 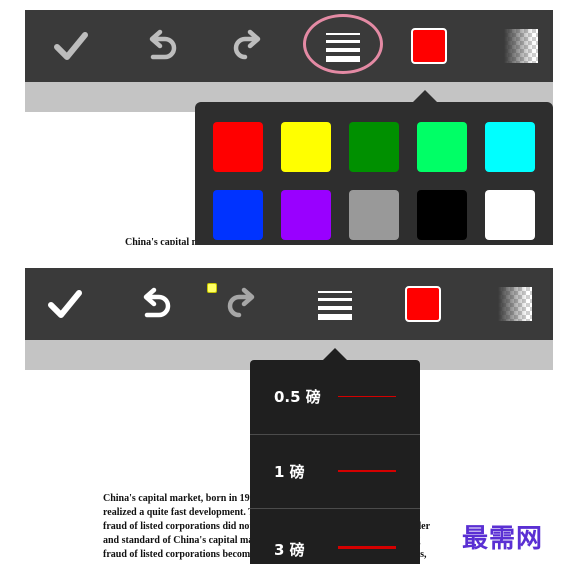 What do you see at coordinates (335, 396) in the screenshot?
I see `width-option-0.5: 0.5 磅` at bounding box center [335, 396].